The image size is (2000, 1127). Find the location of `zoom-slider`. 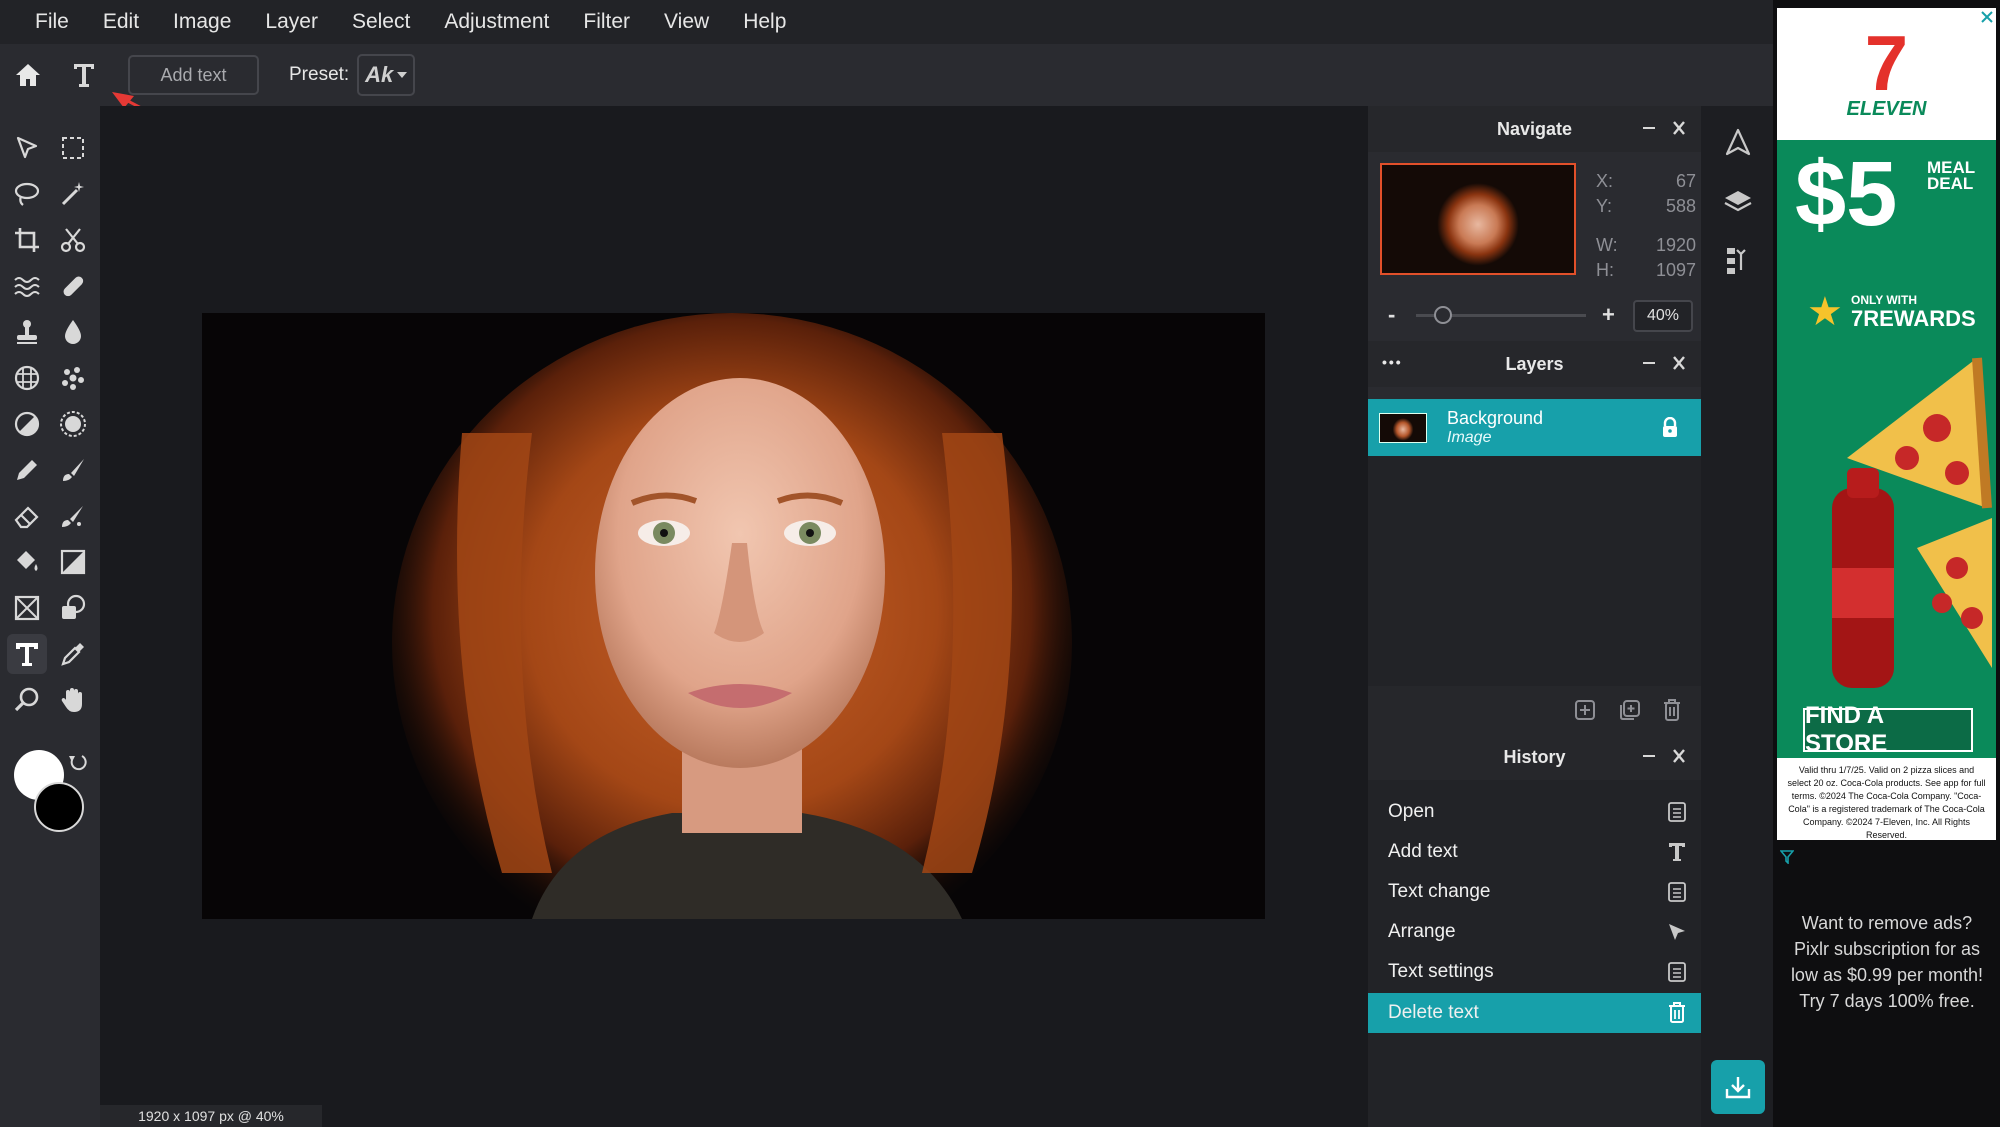

zoom-slider is located at coordinates (1501, 315).